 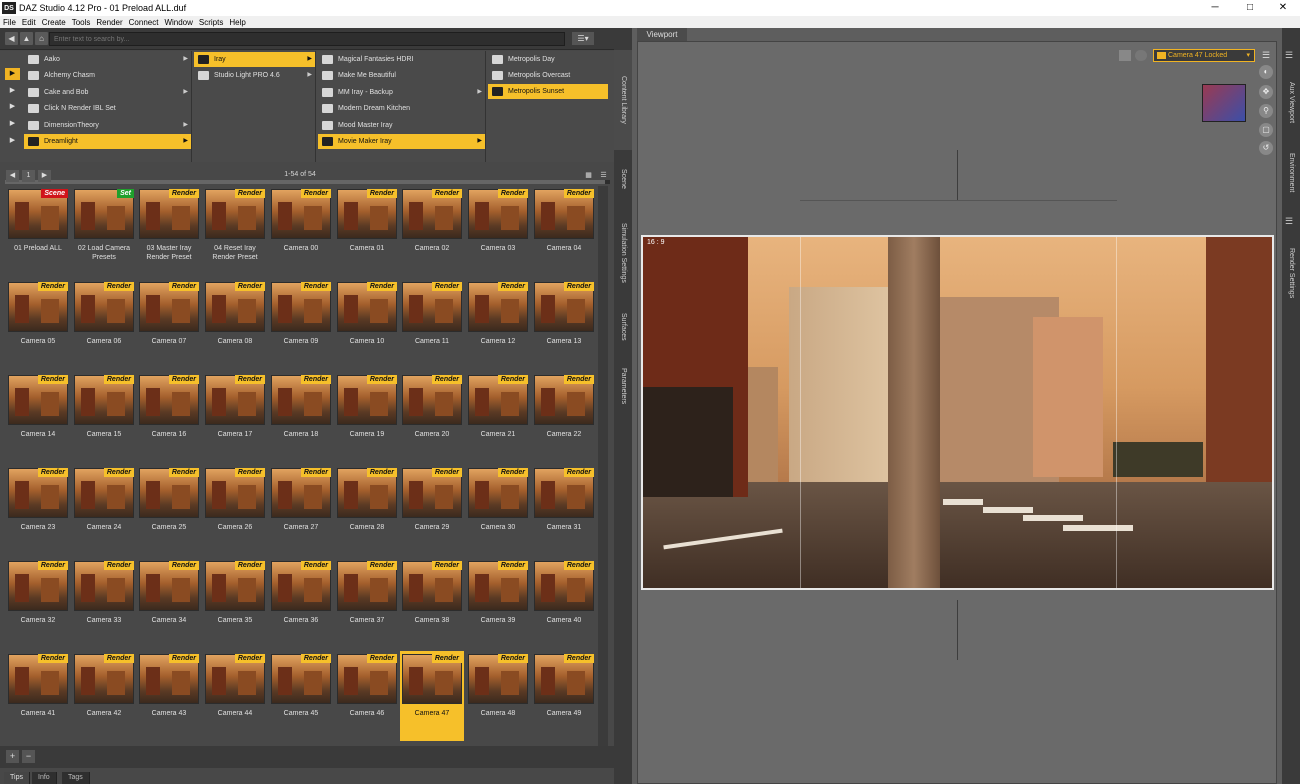 What do you see at coordinates (109, 22) in the screenshot?
I see `menu-render: Render` at bounding box center [109, 22].